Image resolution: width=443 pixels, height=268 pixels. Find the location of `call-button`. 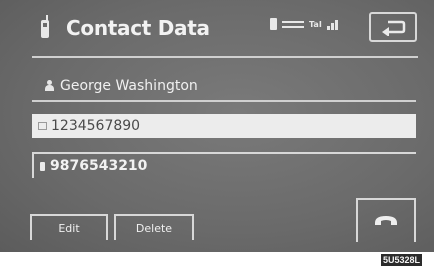

call-button is located at coordinates (386, 220).